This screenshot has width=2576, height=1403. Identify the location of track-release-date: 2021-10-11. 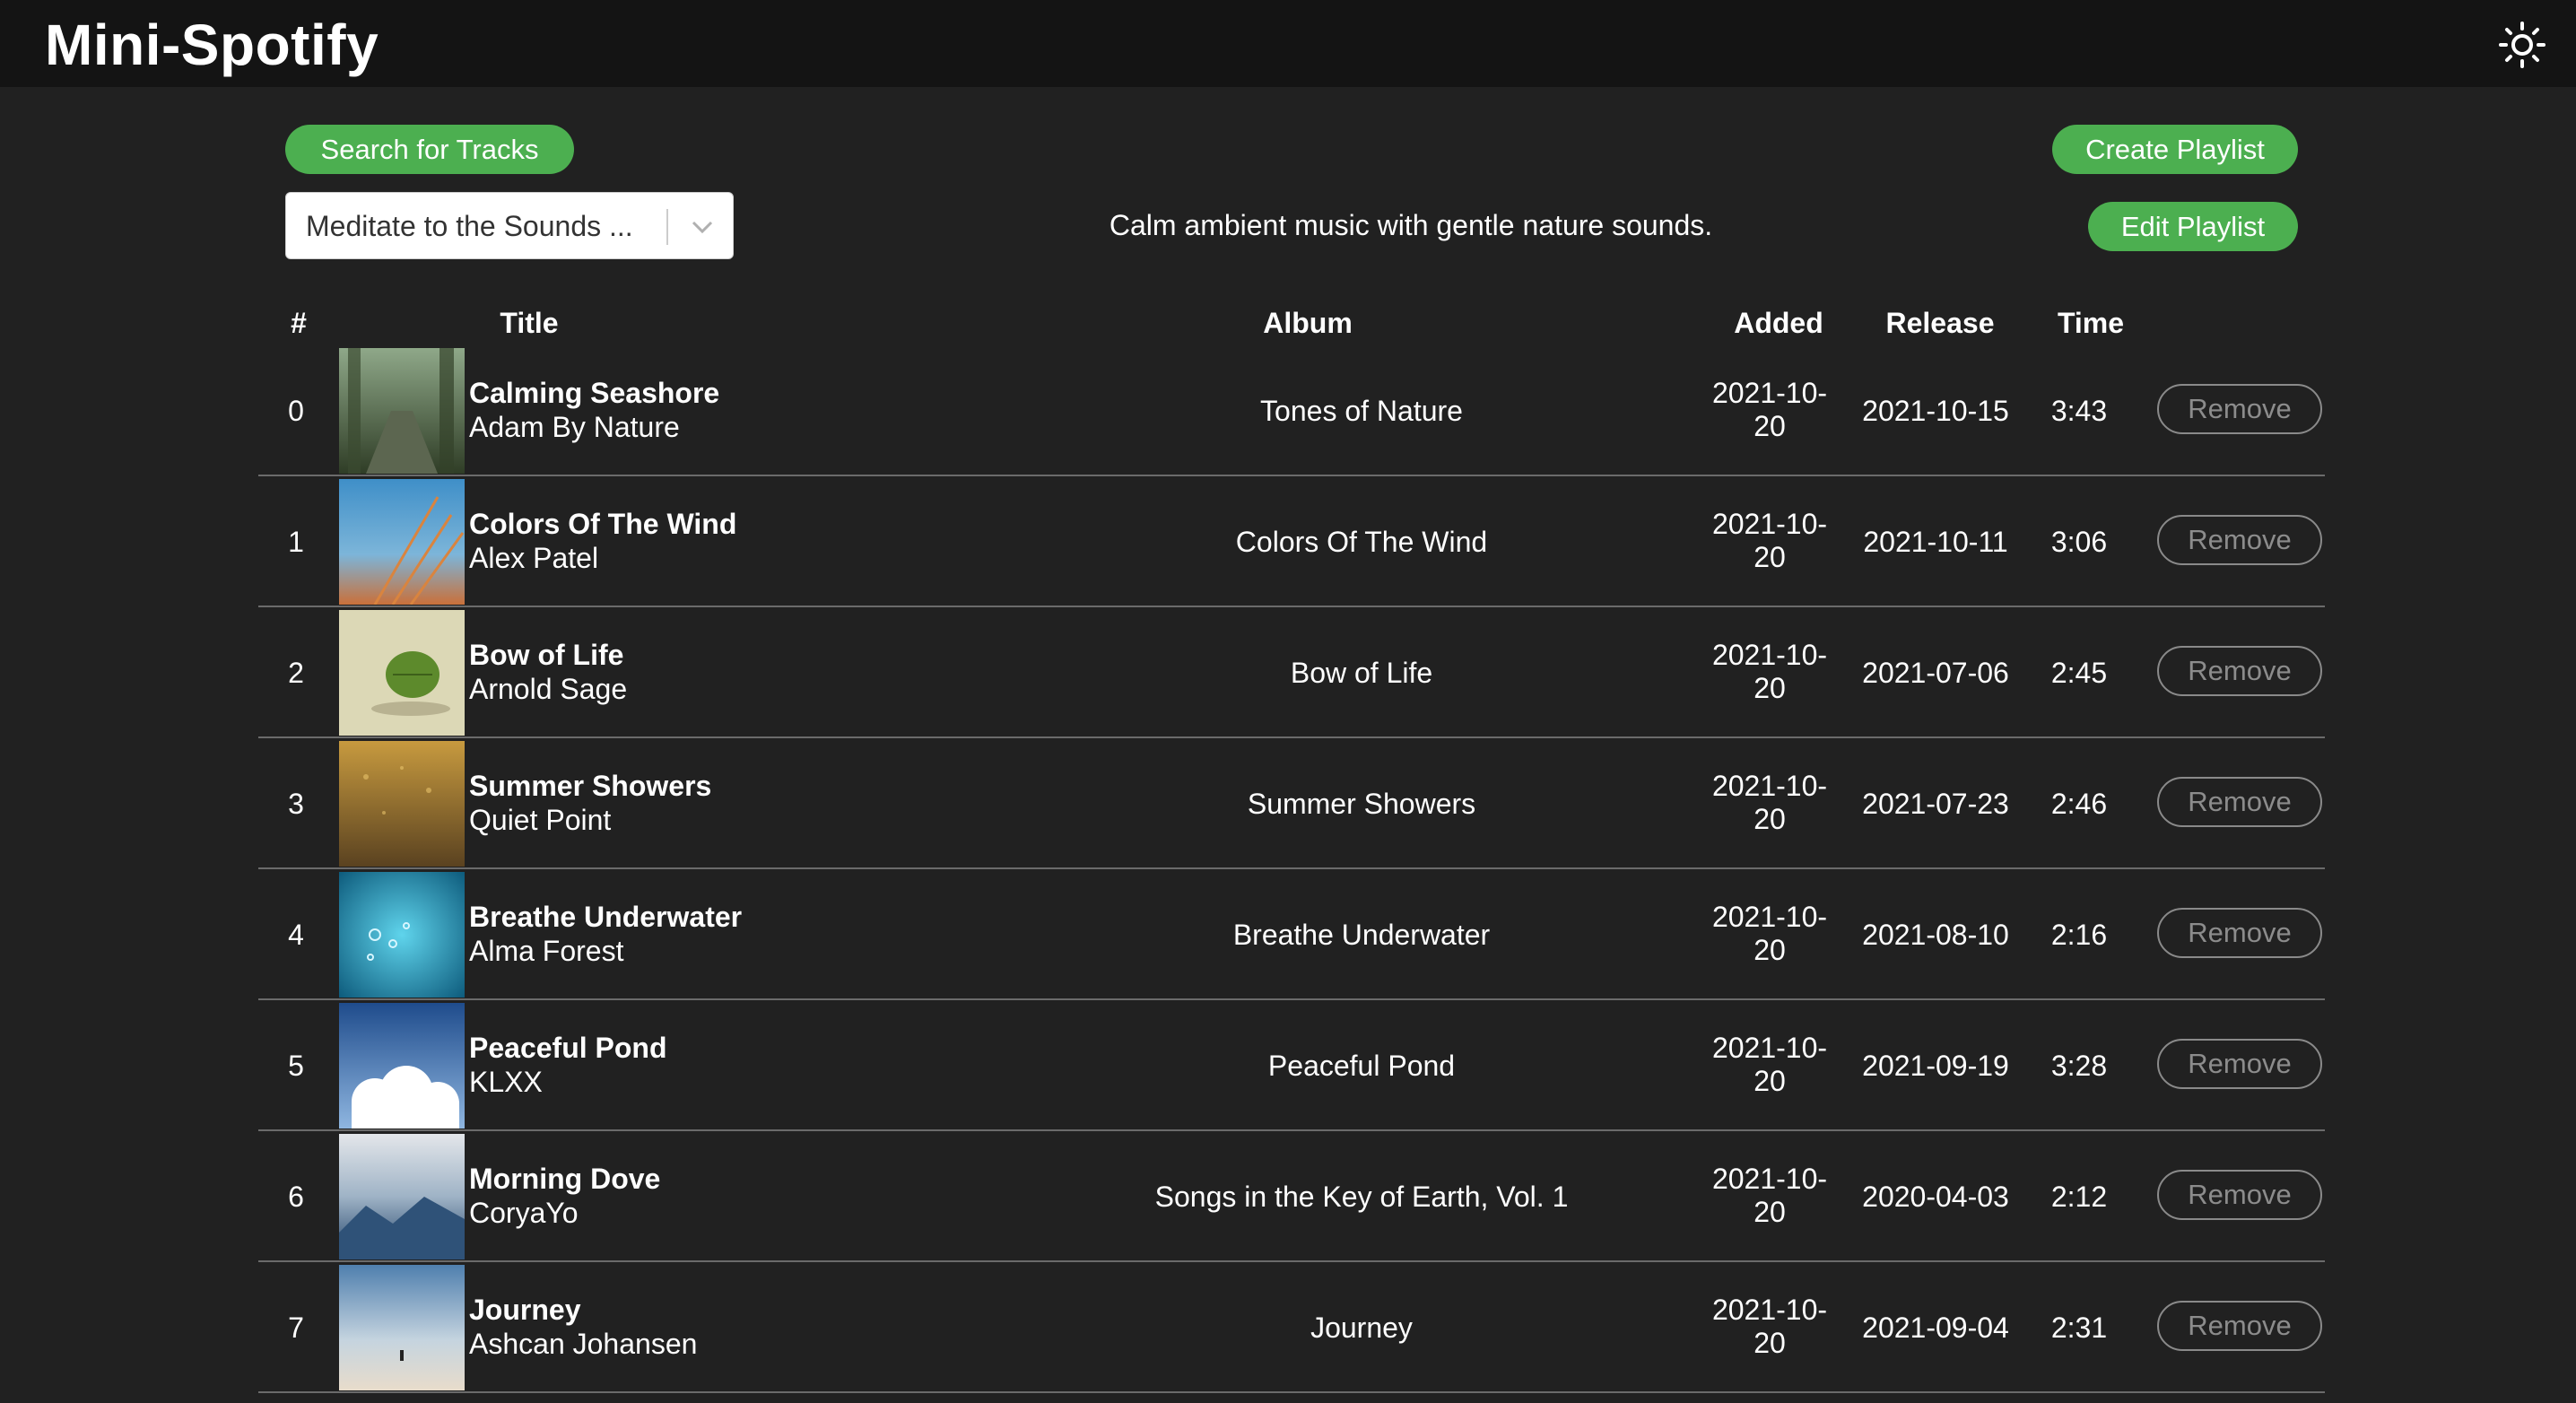
(1935, 542).